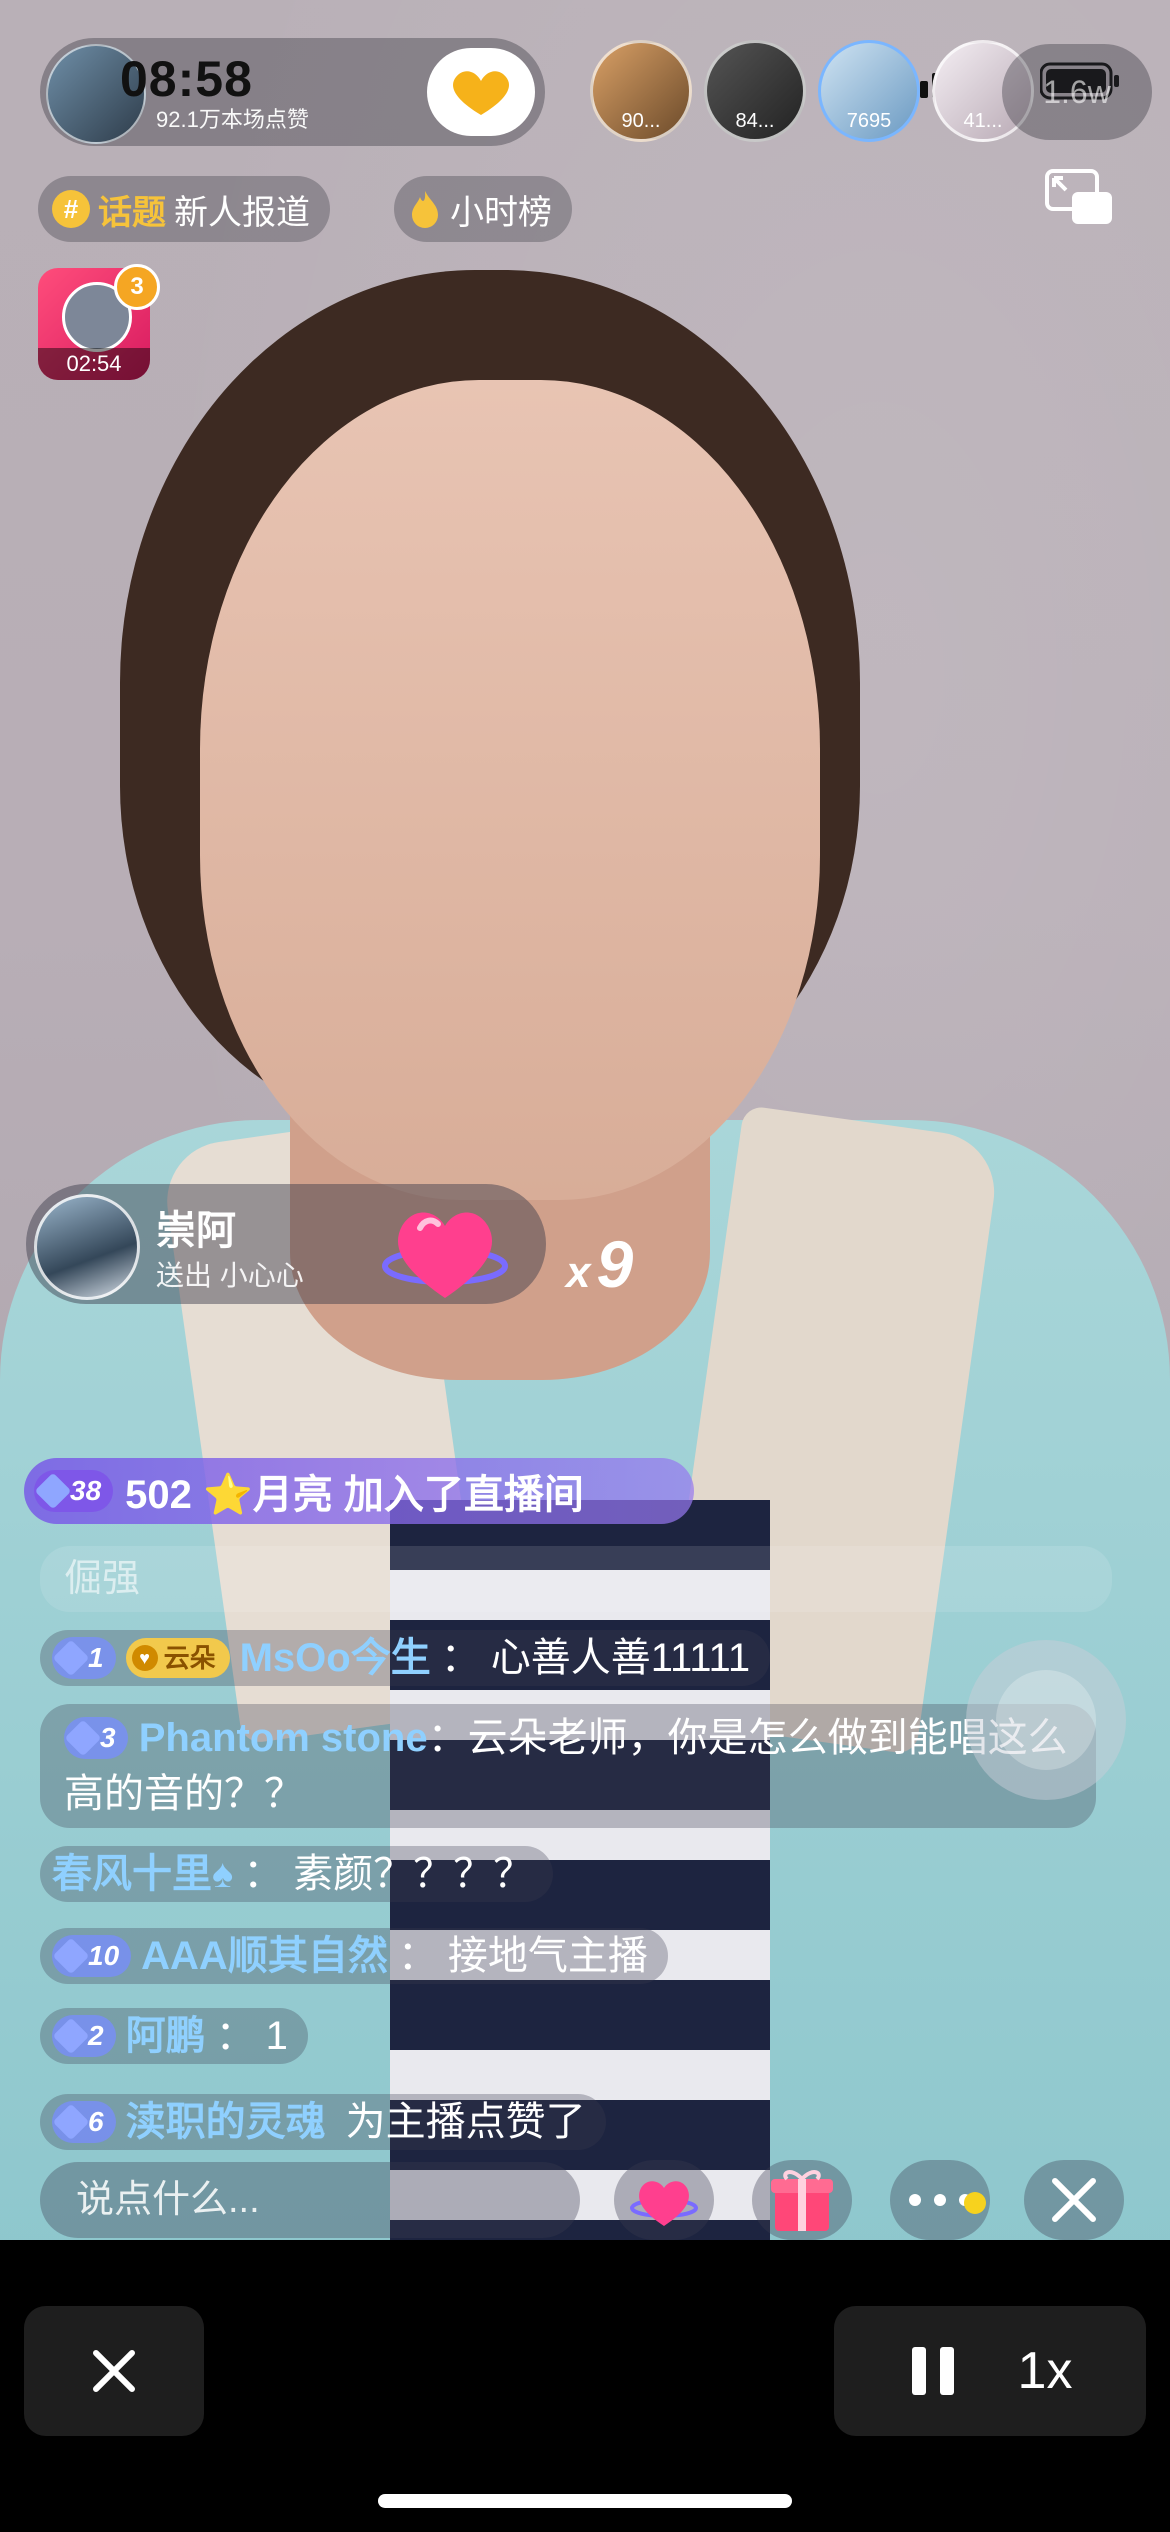 Image resolution: width=1170 pixels, height=2532 pixels. Describe the element at coordinates (166, 2036) in the screenshot. I see `chat-username: 阿鹏` at that location.